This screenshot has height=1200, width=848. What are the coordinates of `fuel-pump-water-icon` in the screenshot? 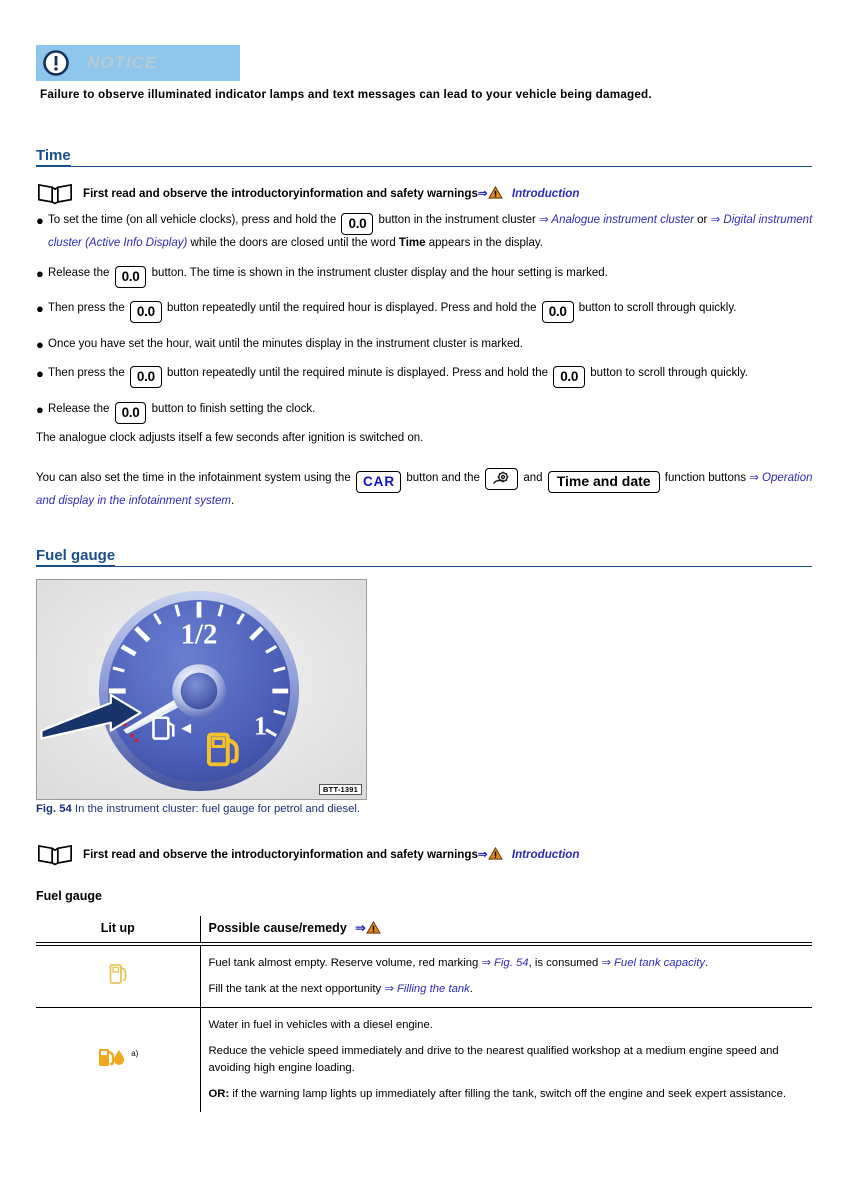 It's located at (112, 1057).